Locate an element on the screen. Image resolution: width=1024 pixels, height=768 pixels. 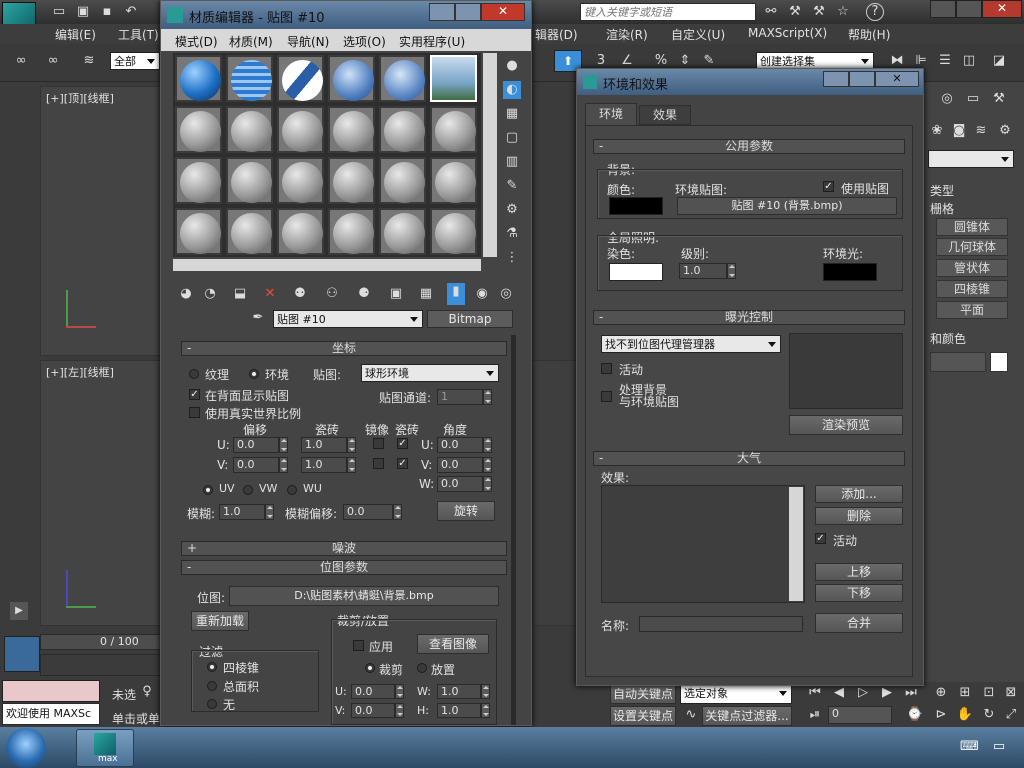
u-tiling-spinner is located at coordinates (351, 445).